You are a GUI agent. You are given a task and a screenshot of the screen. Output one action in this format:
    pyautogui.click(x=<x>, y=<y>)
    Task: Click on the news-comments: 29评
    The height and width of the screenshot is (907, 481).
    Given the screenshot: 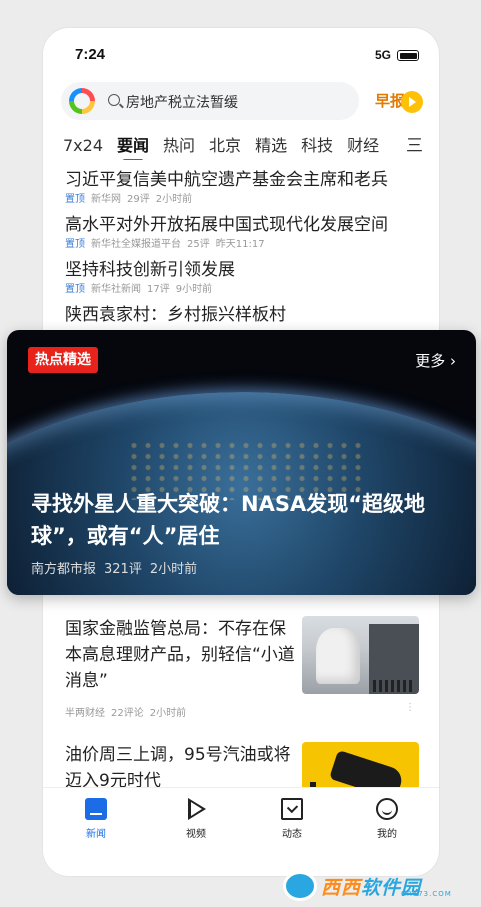 What is the action you would take?
    pyautogui.click(x=138, y=199)
    